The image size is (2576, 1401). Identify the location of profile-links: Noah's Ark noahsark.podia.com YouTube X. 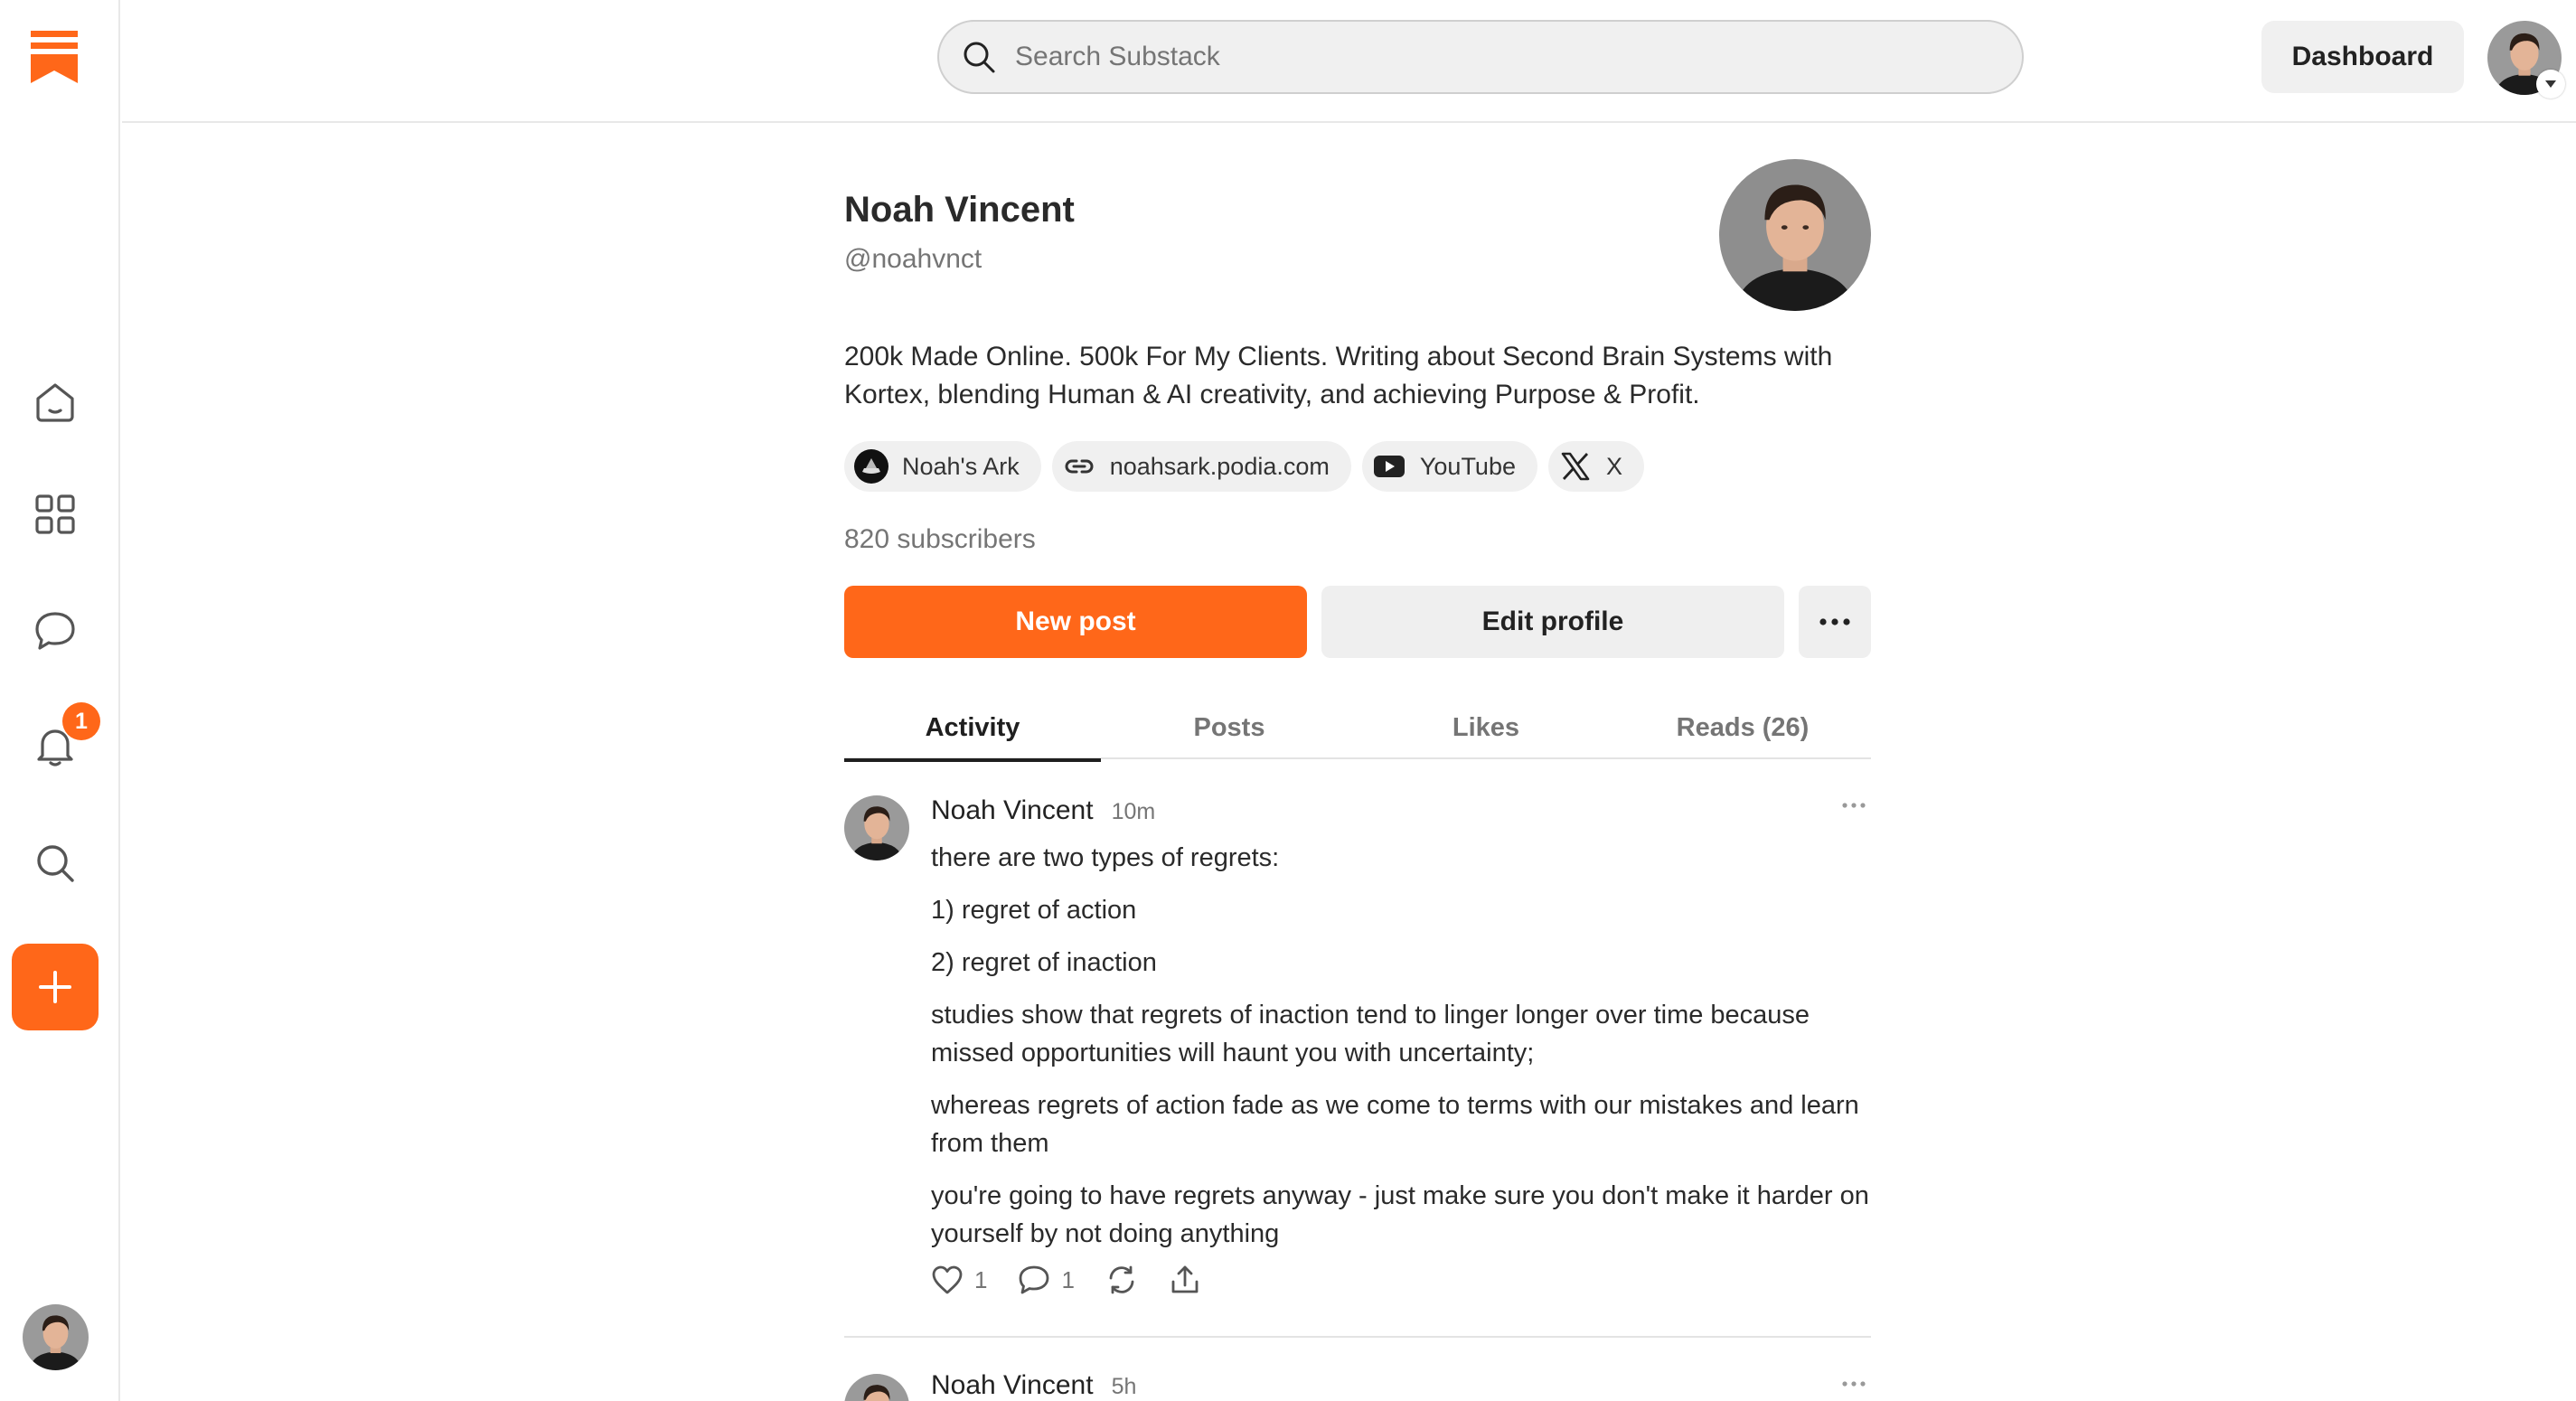
(1244, 466).